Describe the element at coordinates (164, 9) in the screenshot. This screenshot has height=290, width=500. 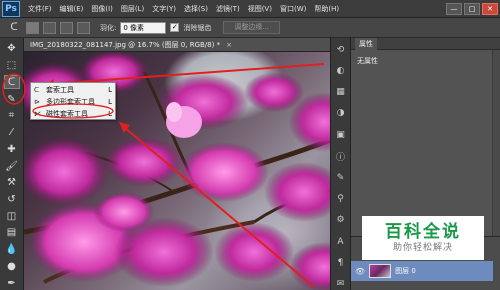
I see `menu-type: 文字(Y)` at that location.